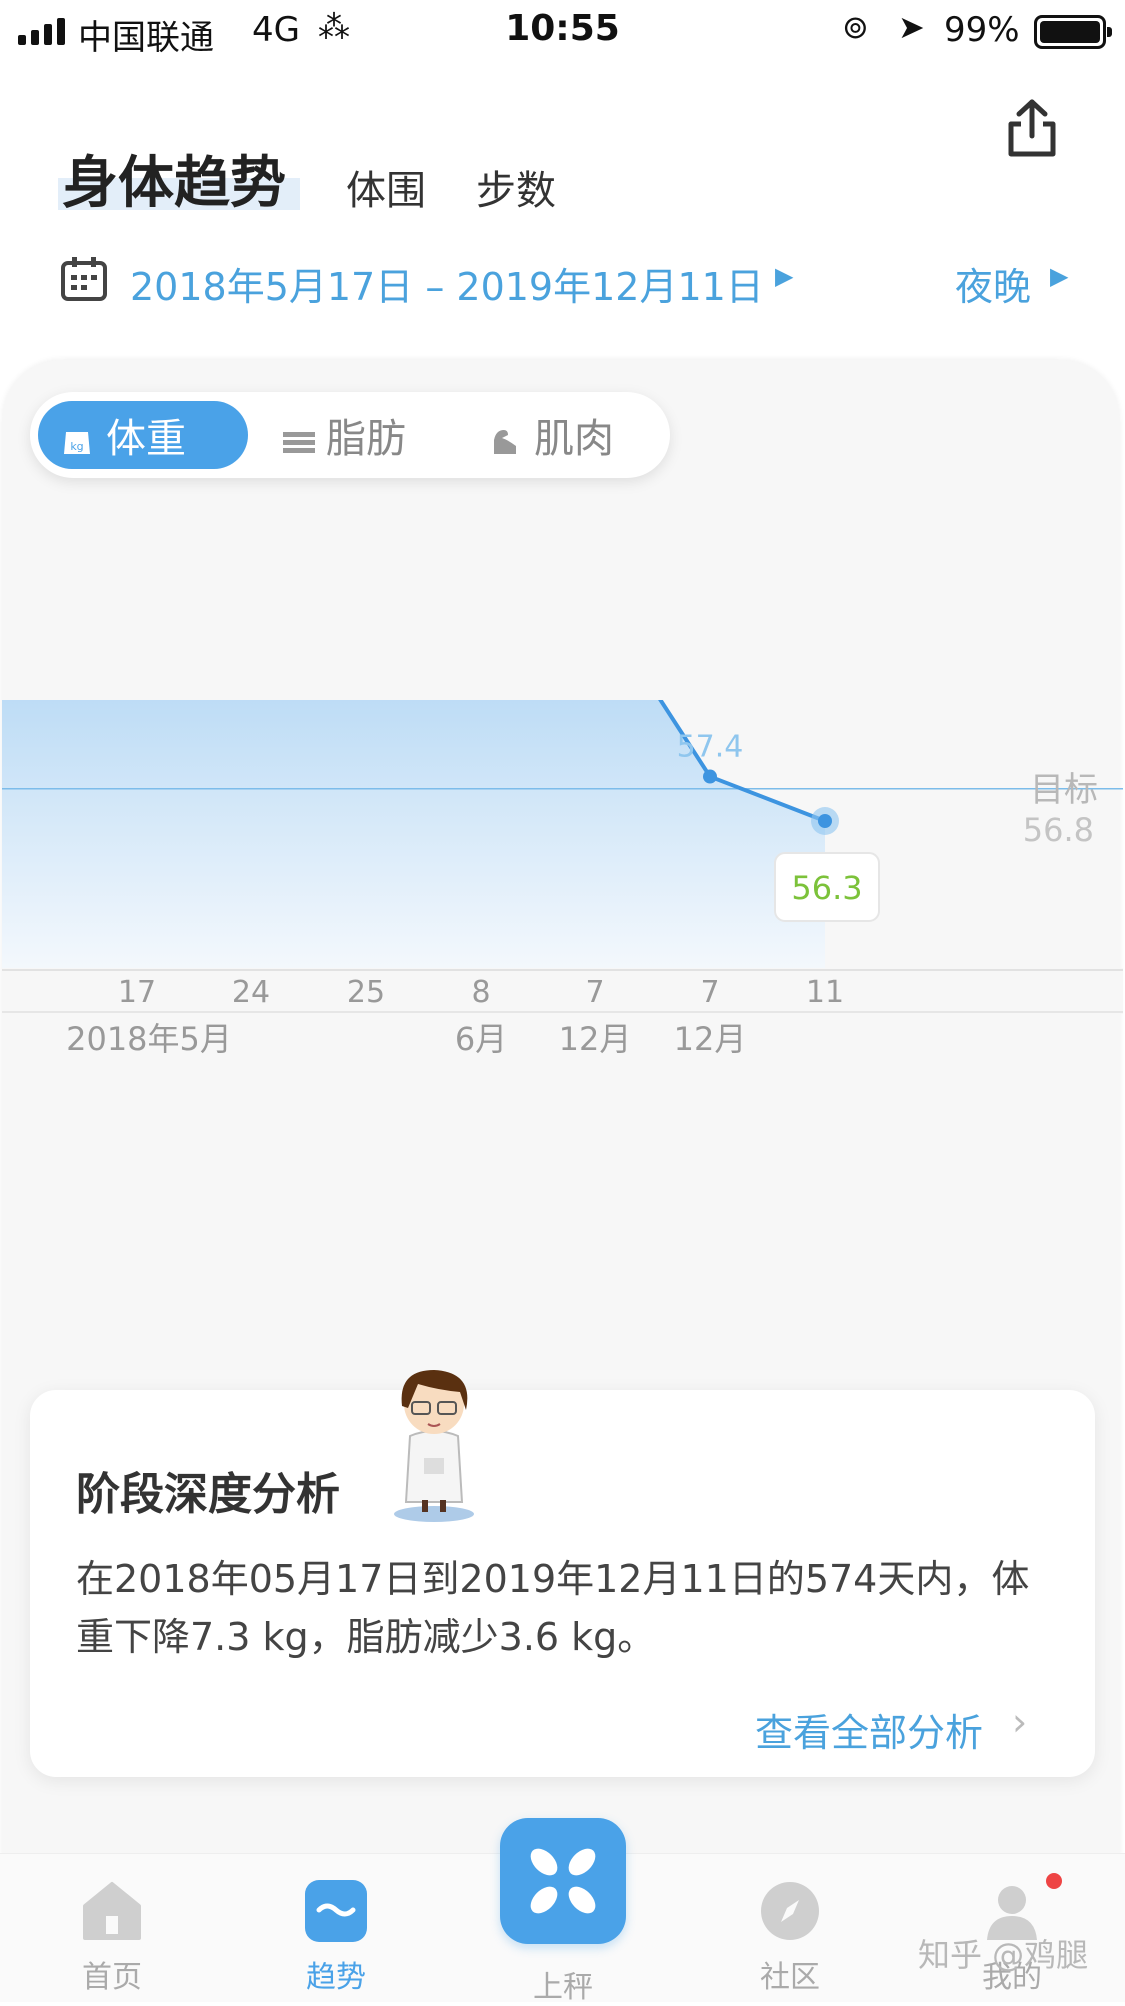  I want to click on nav-label: 趋势, so click(336, 1977).